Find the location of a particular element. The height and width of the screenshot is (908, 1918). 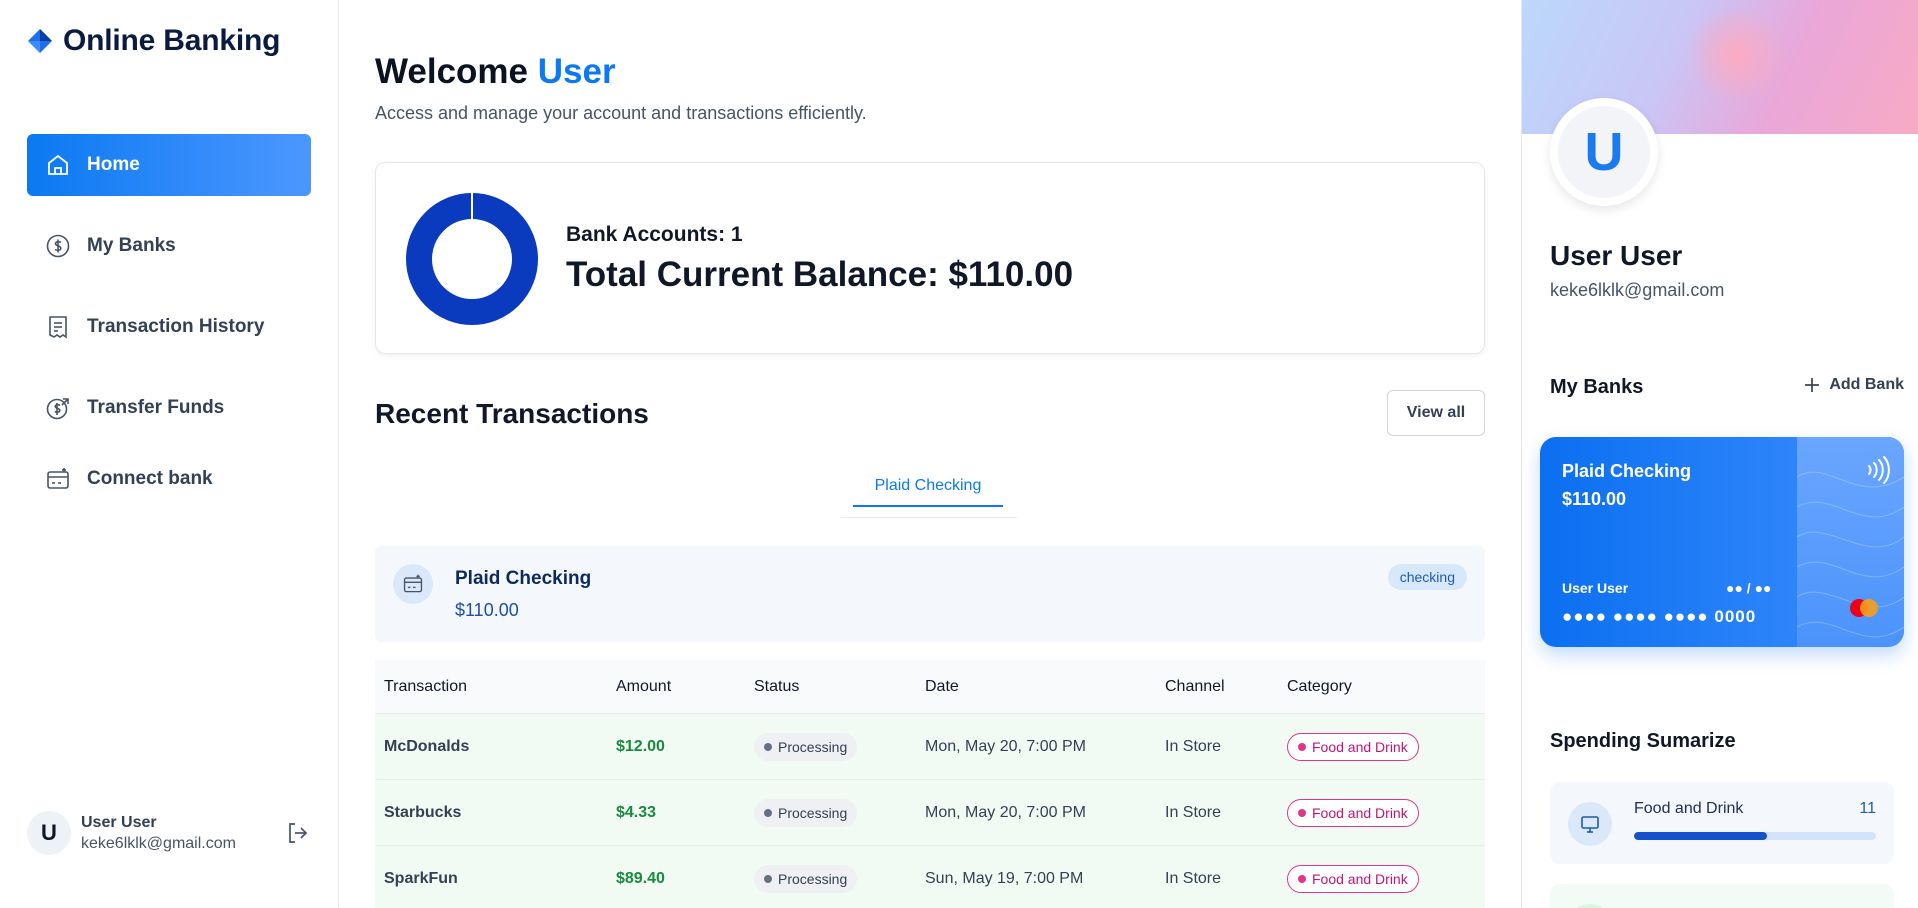

spending-category-card is located at coordinates (1722, 896).